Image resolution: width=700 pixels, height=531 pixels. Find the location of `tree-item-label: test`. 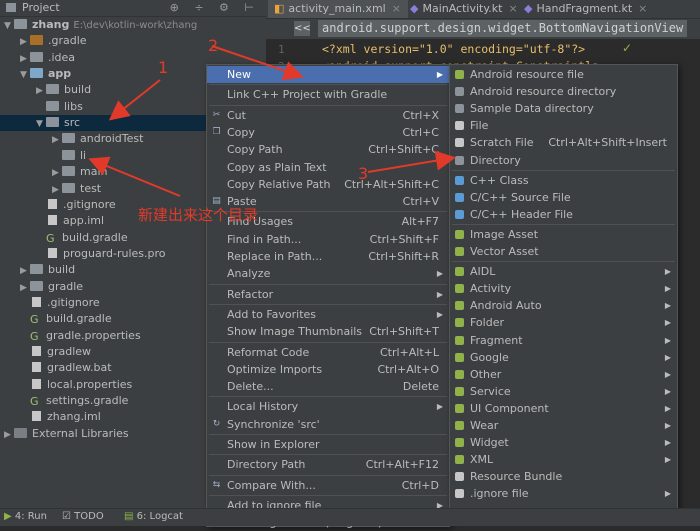

tree-item-label: test is located at coordinates (91, 188).